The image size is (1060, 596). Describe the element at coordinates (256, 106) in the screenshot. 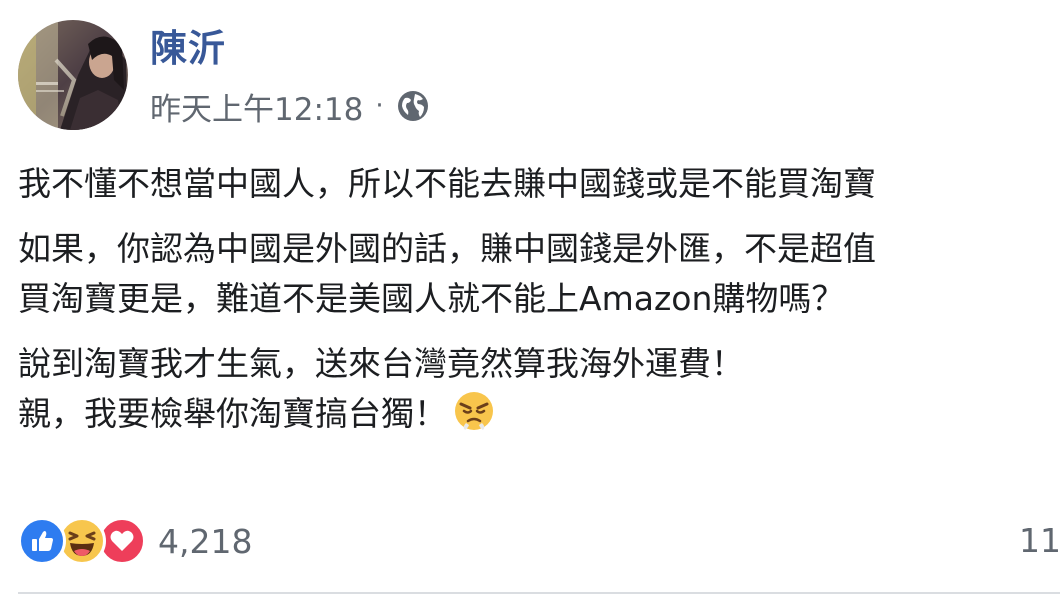

I see `post-timestamp: 昨天上午12:18` at that location.